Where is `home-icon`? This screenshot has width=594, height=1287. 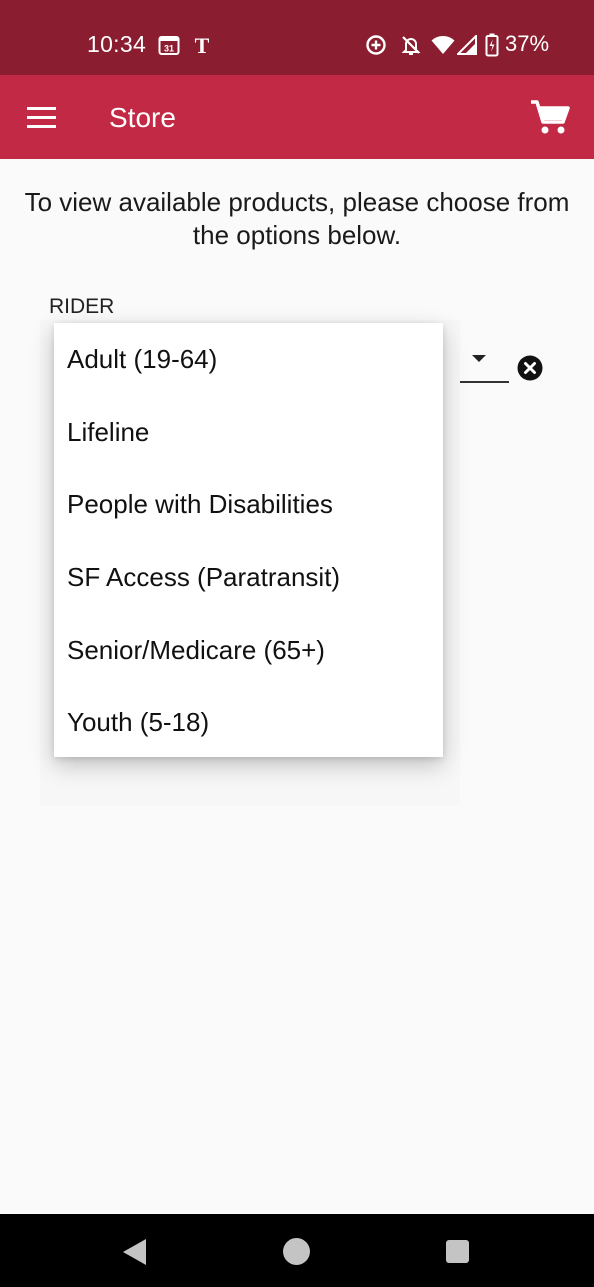 home-icon is located at coordinates (296, 1251).